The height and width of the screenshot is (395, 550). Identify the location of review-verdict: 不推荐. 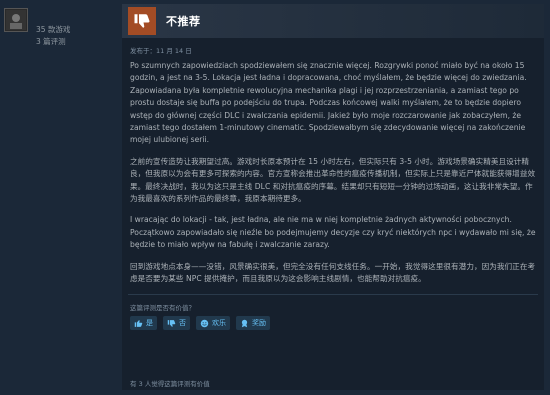
(183, 21).